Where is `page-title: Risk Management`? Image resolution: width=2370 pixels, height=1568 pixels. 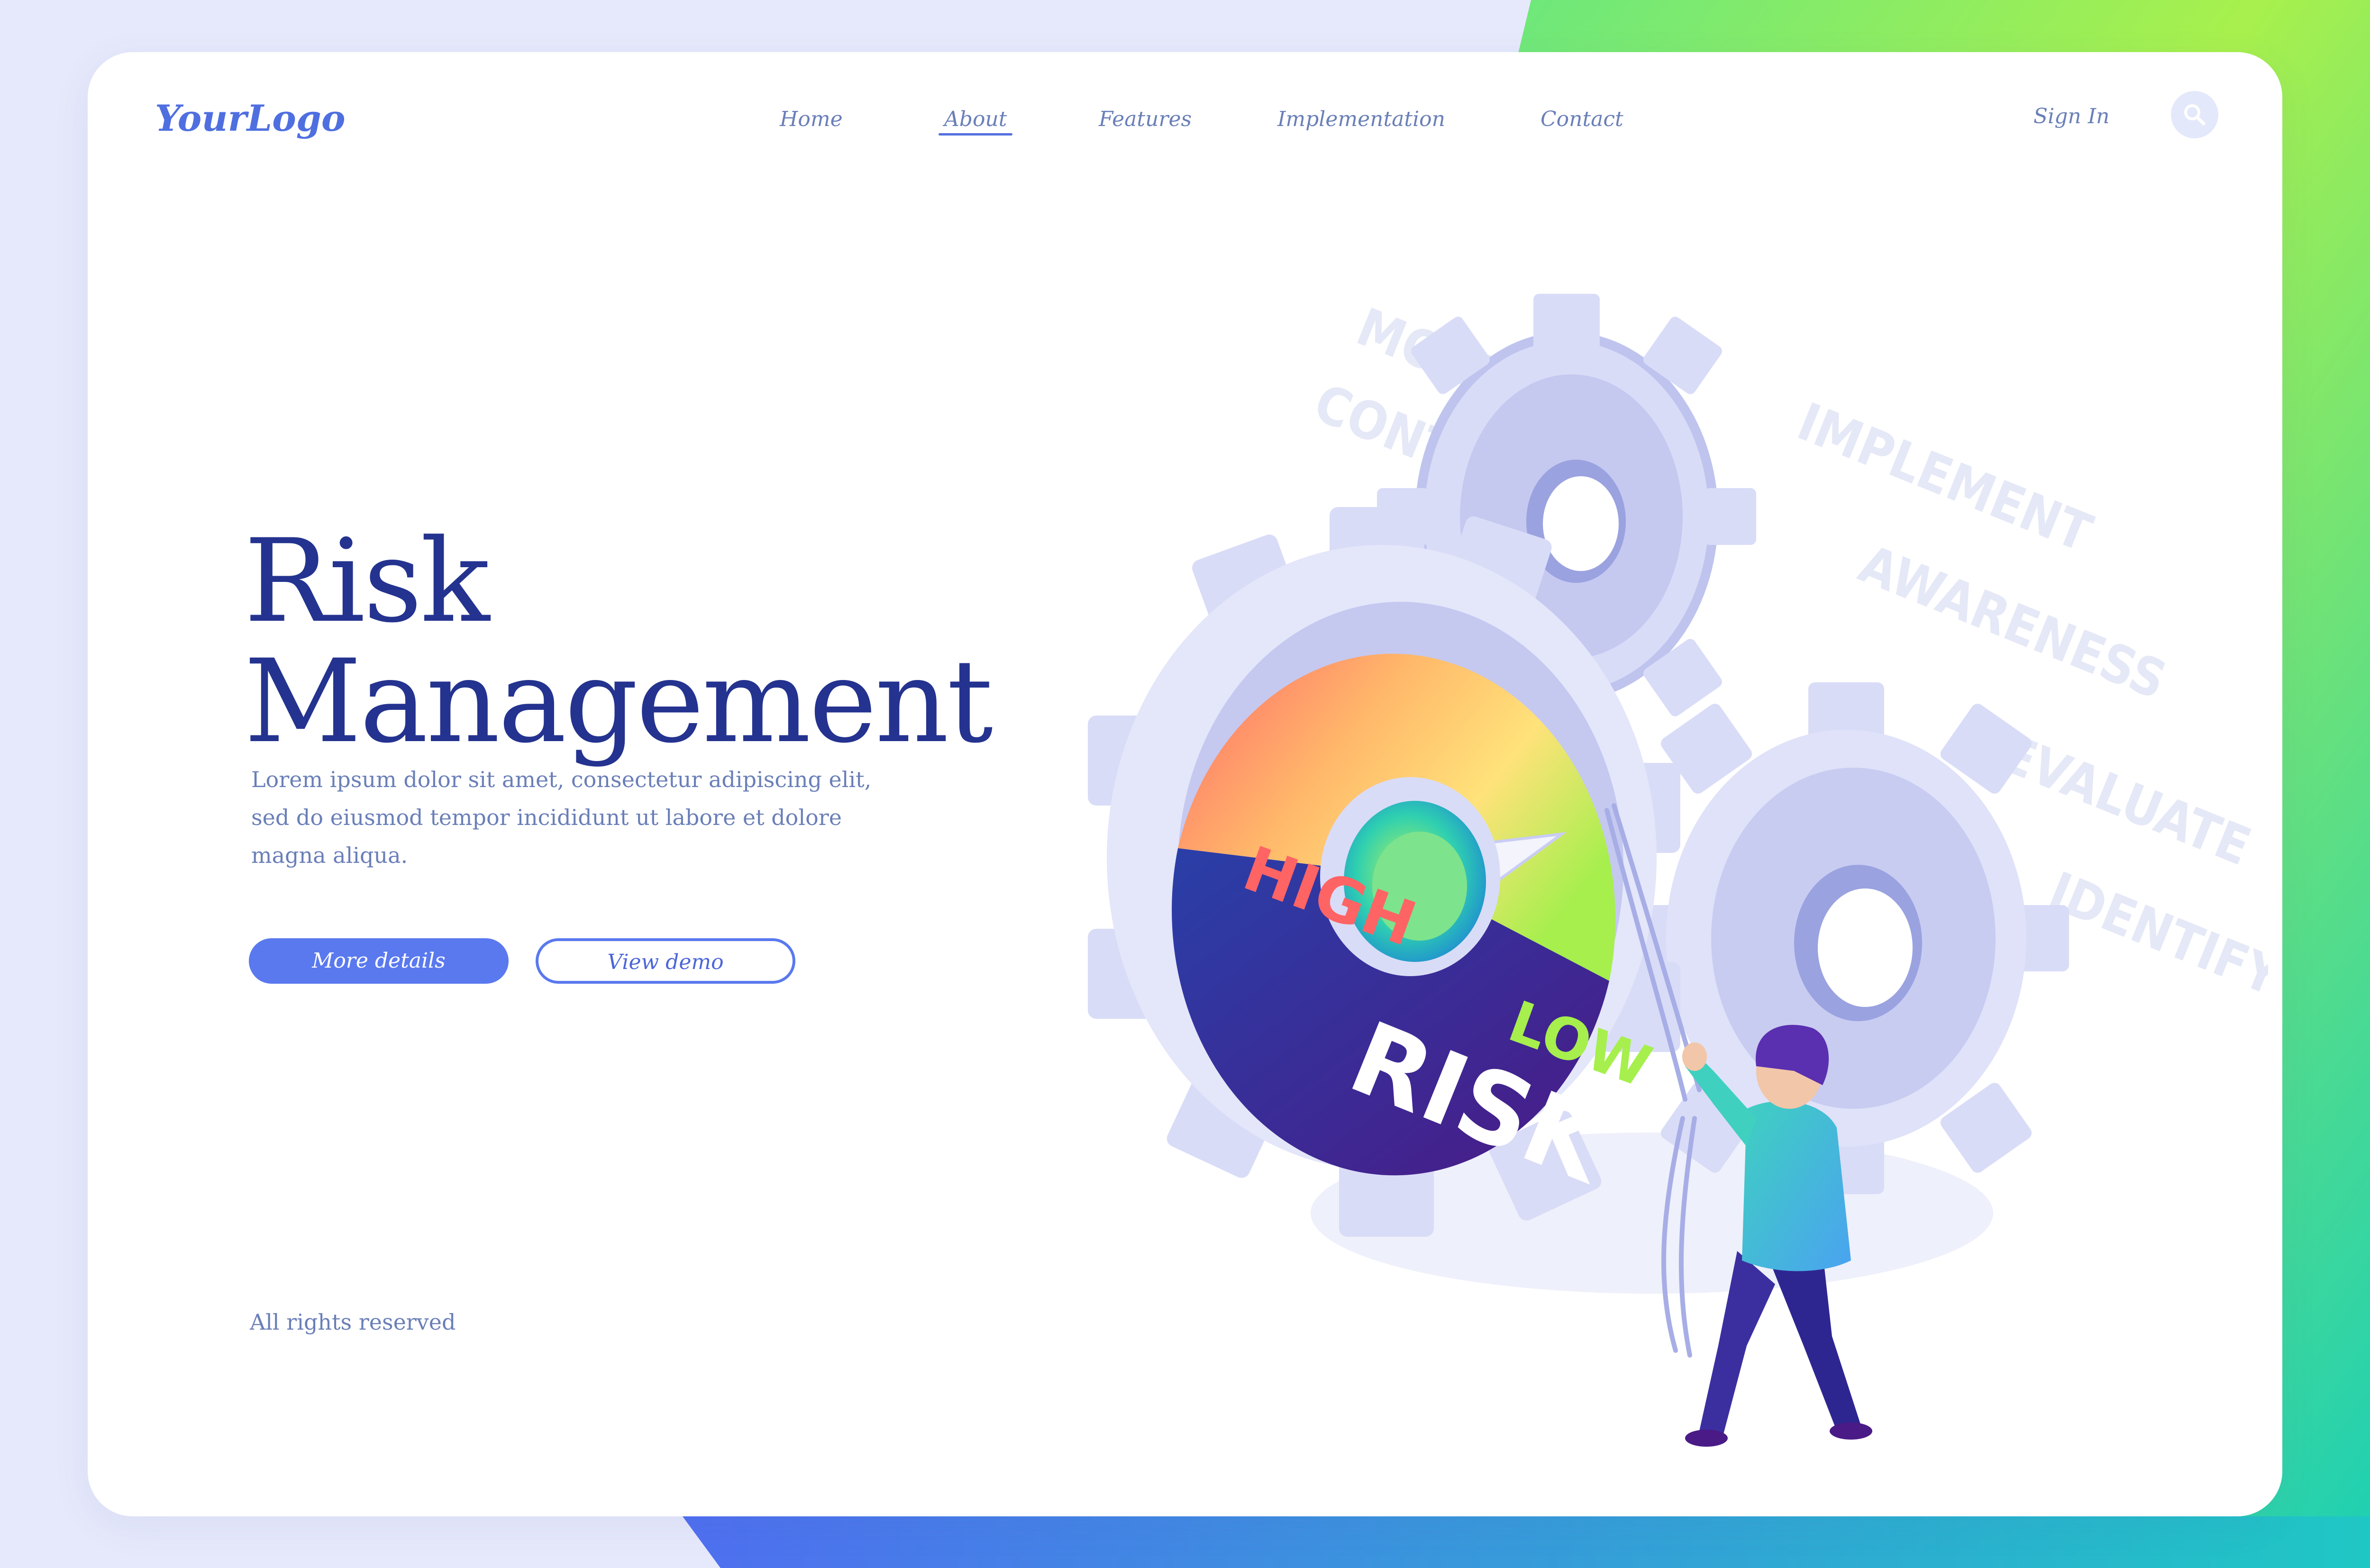
page-title: Risk Management is located at coordinates (647, 641).